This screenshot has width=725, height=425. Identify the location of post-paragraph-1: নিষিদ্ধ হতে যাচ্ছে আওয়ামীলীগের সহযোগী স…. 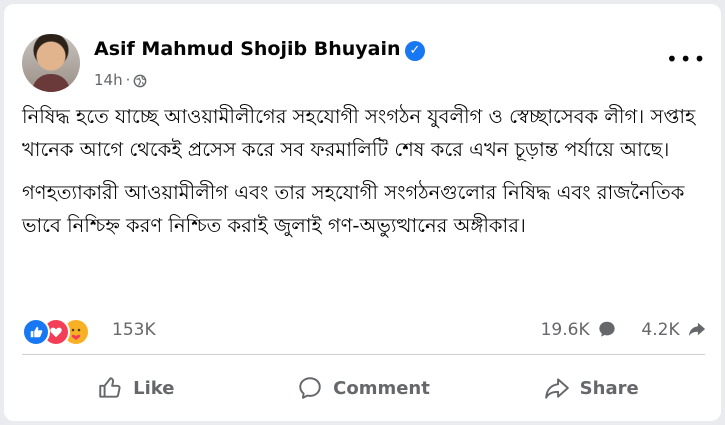
(359, 133).